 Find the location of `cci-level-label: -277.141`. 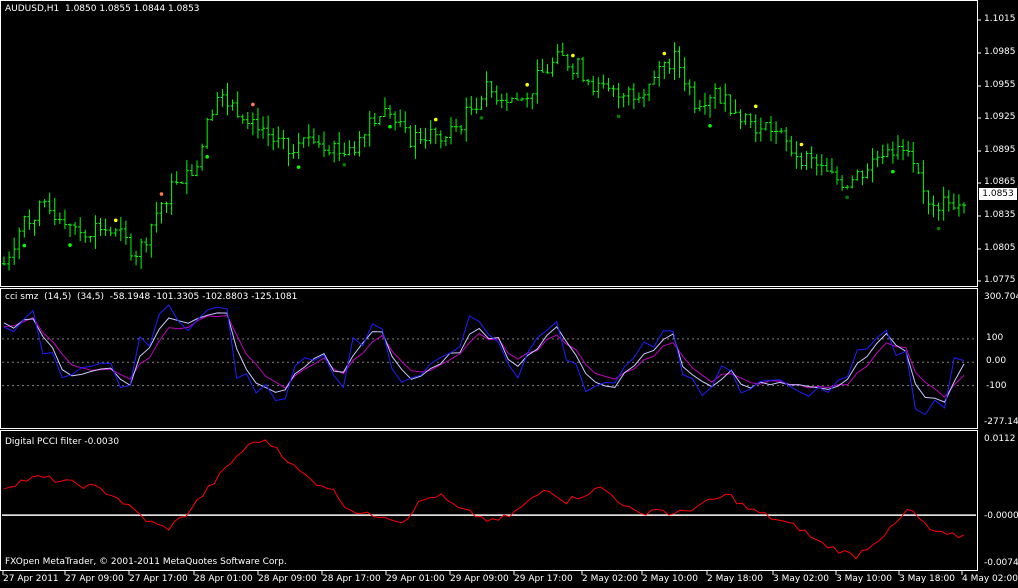

cci-level-label: -277.141 is located at coordinates (1001, 422).